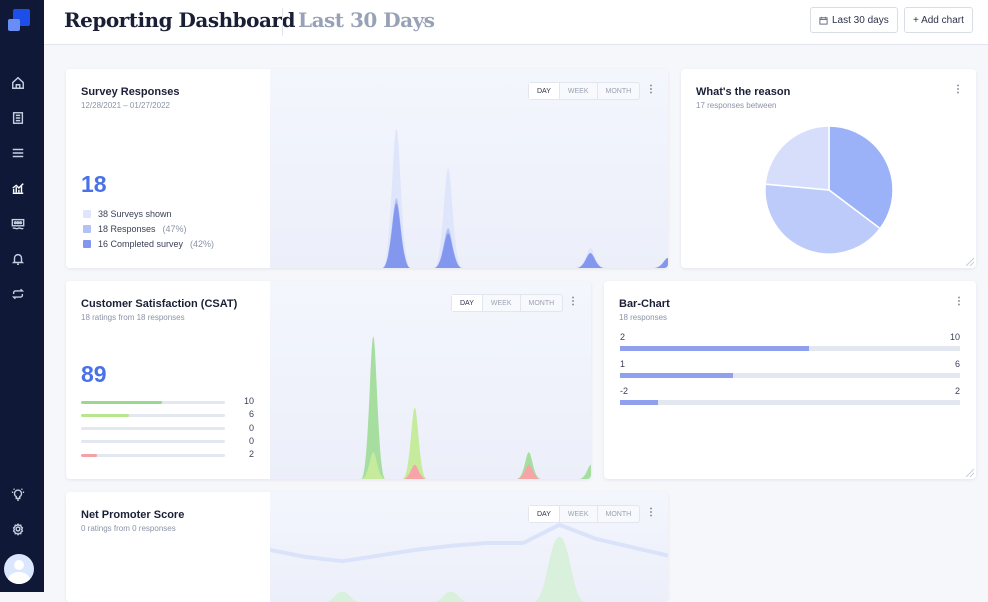  What do you see at coordinates (525, 198) in the screenshot?
I see `series-area-surveys-shown` at bounding box center [525, 198].